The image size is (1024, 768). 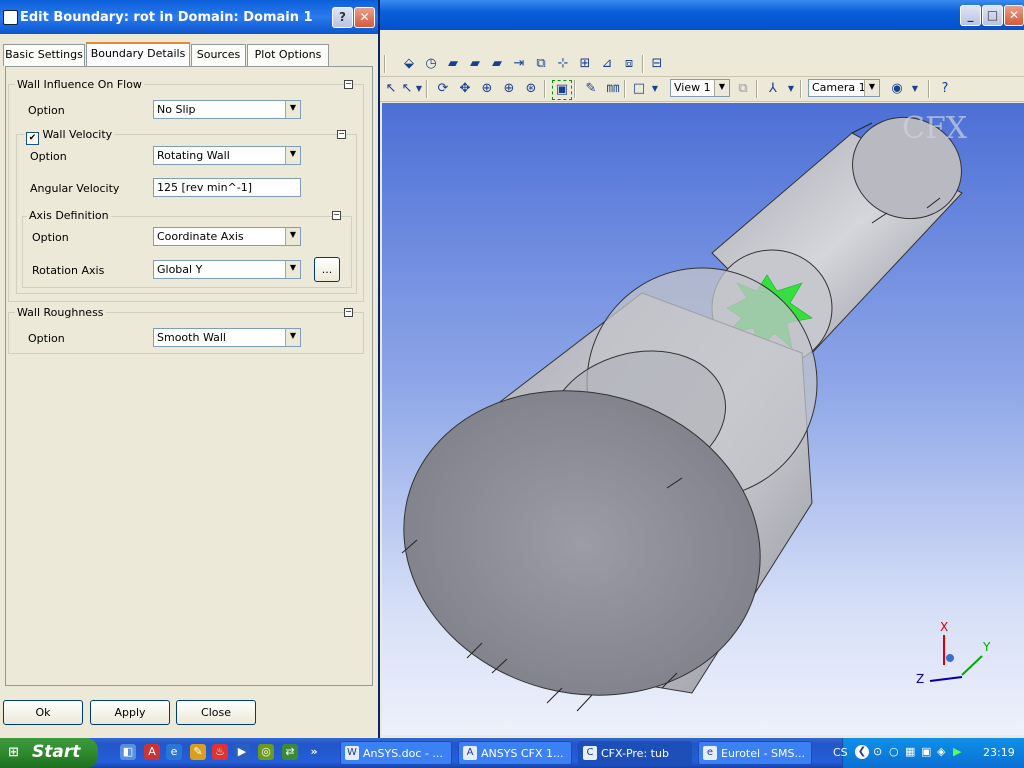 What do you see at coordinates (915, 89) in the screenshot?
I see `eye-dropdown-icon: ▼` at bounding box center [915, 89].